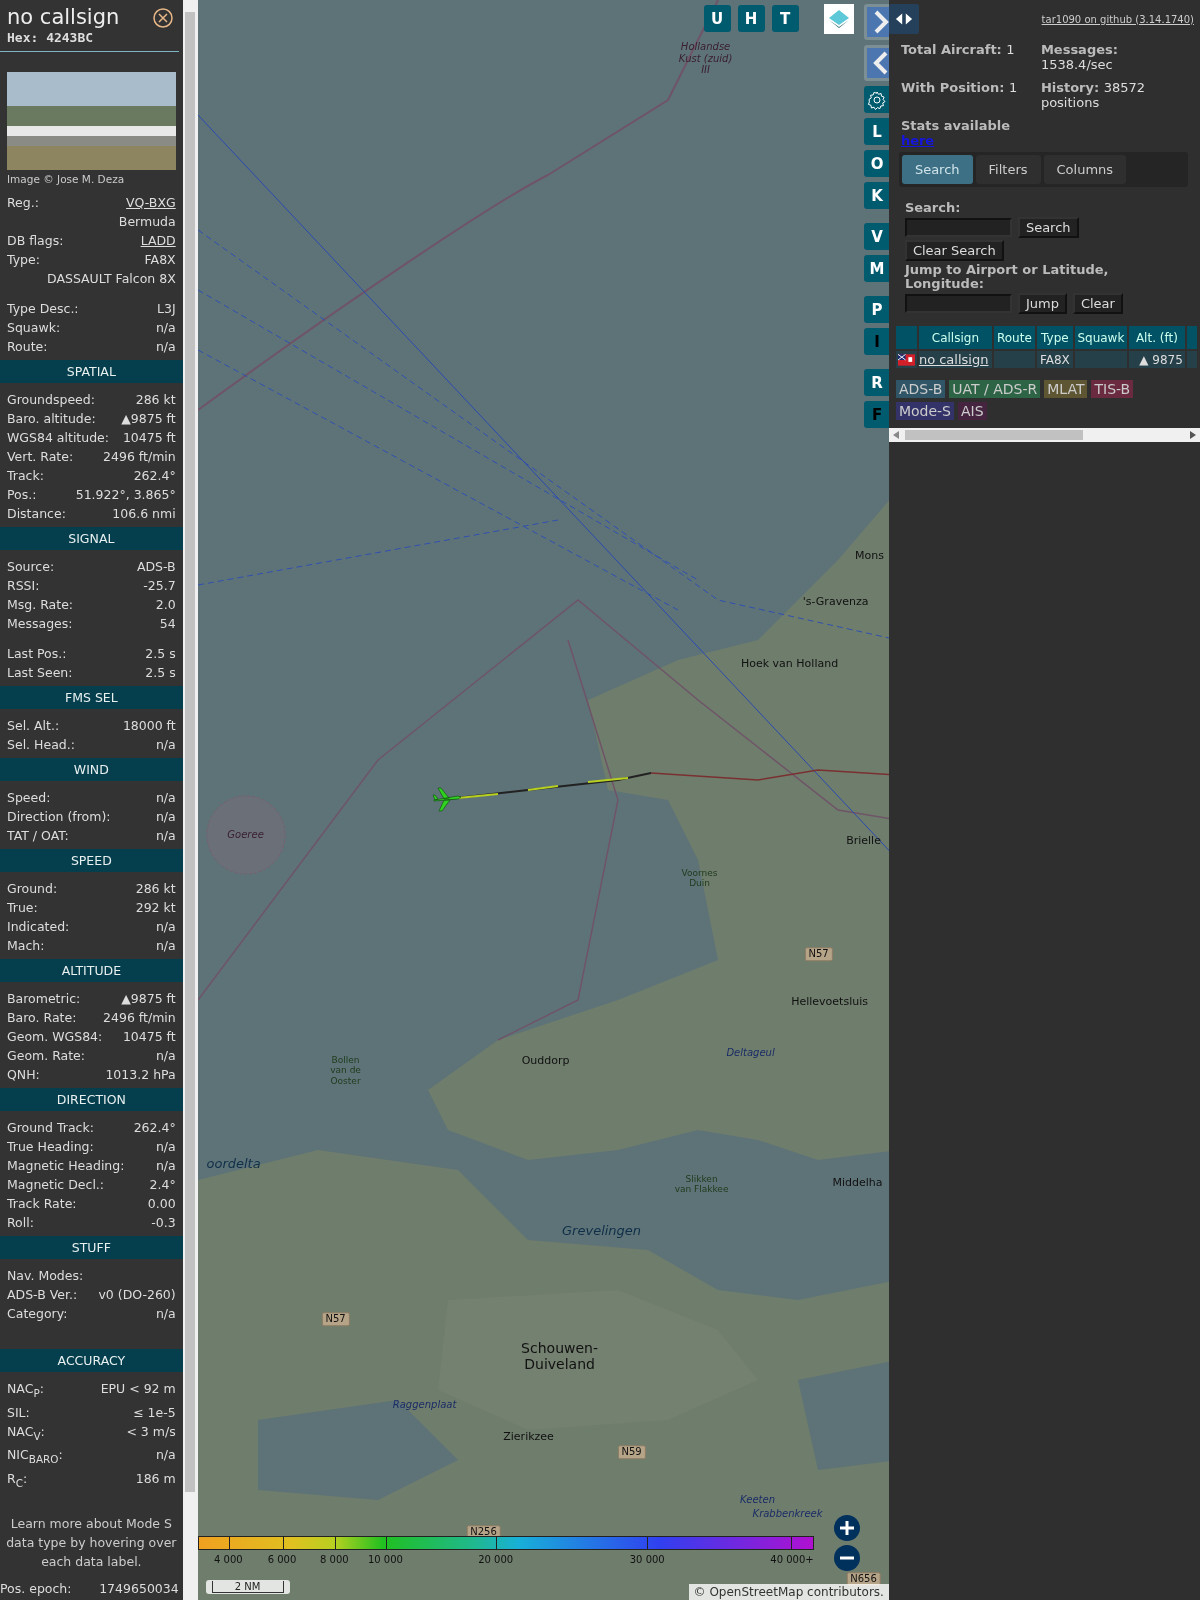 This screenshot has height=1600, width=1200. What do you see at coordinates (955, 359) in the screenshot?
I see `callsign-link: no callsign` at bounding box center [955, 359].